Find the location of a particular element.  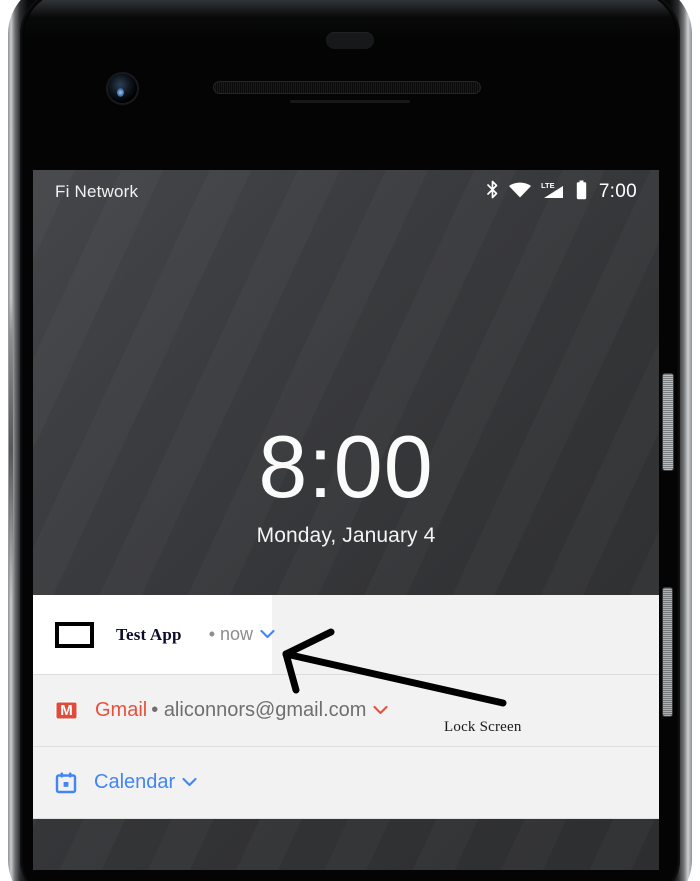

left-frame-seam is located at coordinates (11, 450).